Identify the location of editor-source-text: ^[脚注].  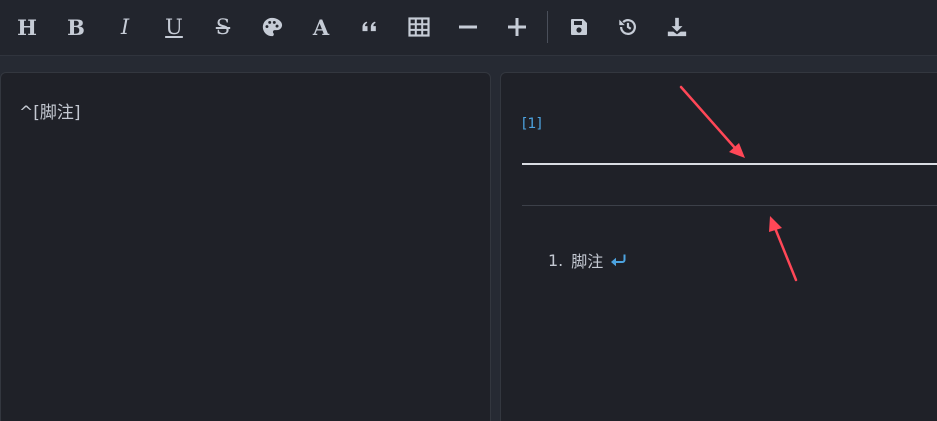
(50, 110).